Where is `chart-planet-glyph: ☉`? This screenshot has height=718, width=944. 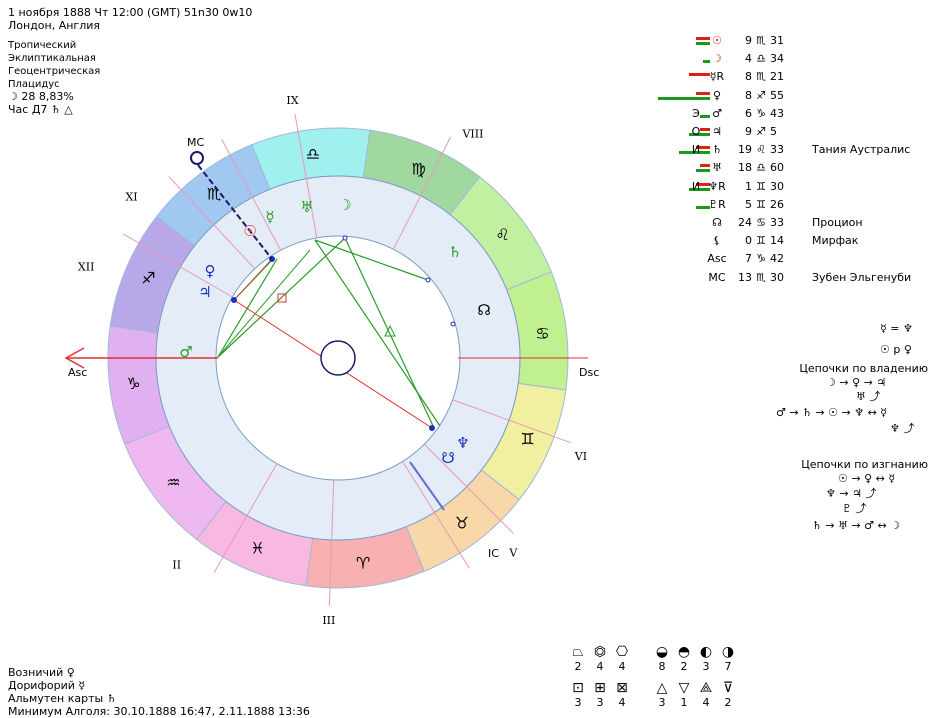 chart-planet-glyph: ☉ is located at coordinates (249, 231).